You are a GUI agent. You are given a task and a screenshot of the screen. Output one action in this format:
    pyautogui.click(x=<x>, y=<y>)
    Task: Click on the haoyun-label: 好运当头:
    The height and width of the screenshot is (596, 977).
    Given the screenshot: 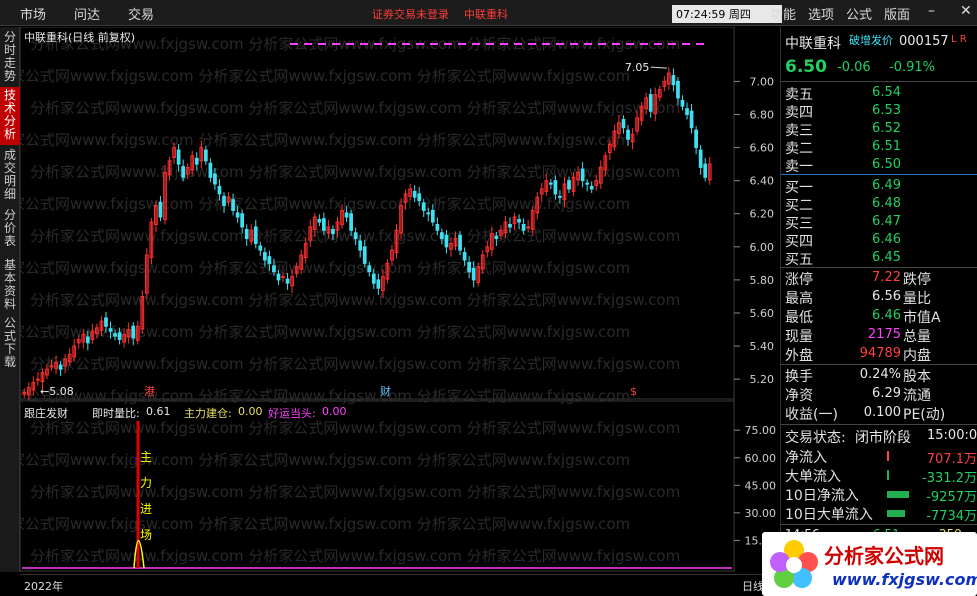 What is the action you would take?
    pyautogui.click(x=292, y=413)
    